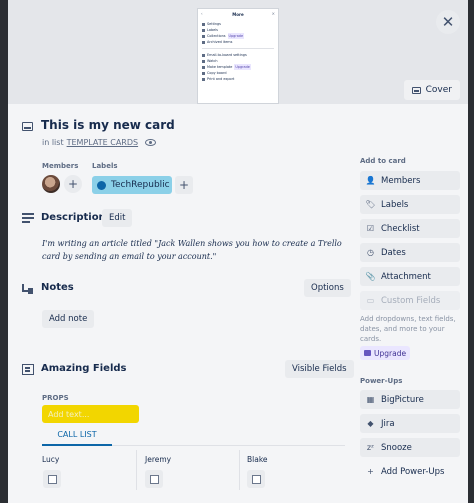 The width and height of the screenshot is (474, 503). I want to click on sidebar-custom-fields-button: ▭ Custom Fields, so click(410, 300).